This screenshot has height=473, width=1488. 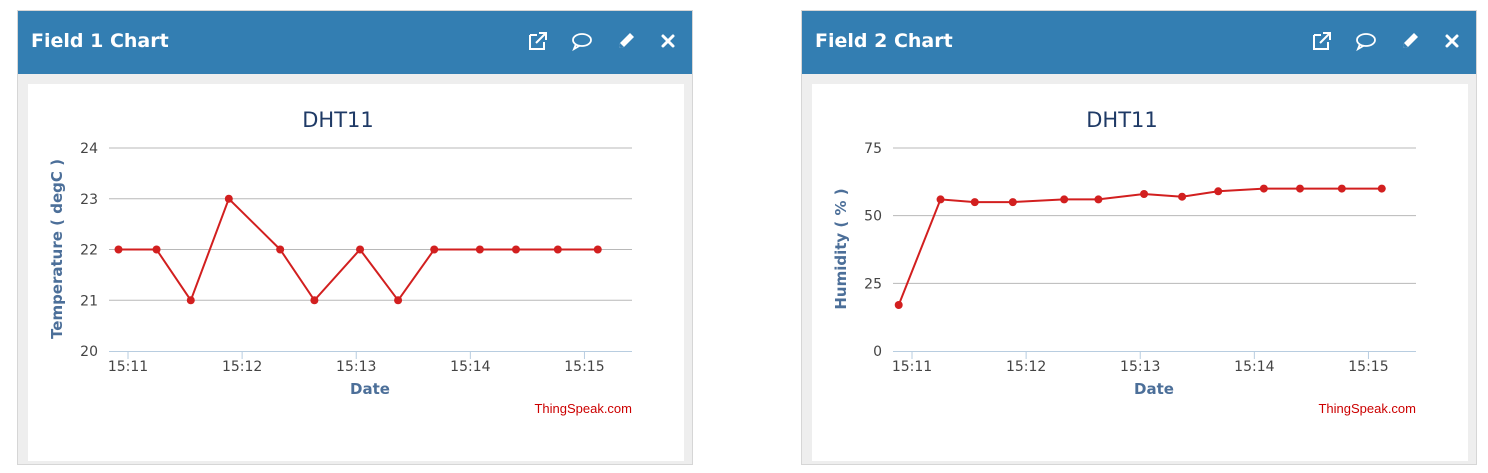 I want to click on y-tick-label: 25, so click(x=873, y=284).